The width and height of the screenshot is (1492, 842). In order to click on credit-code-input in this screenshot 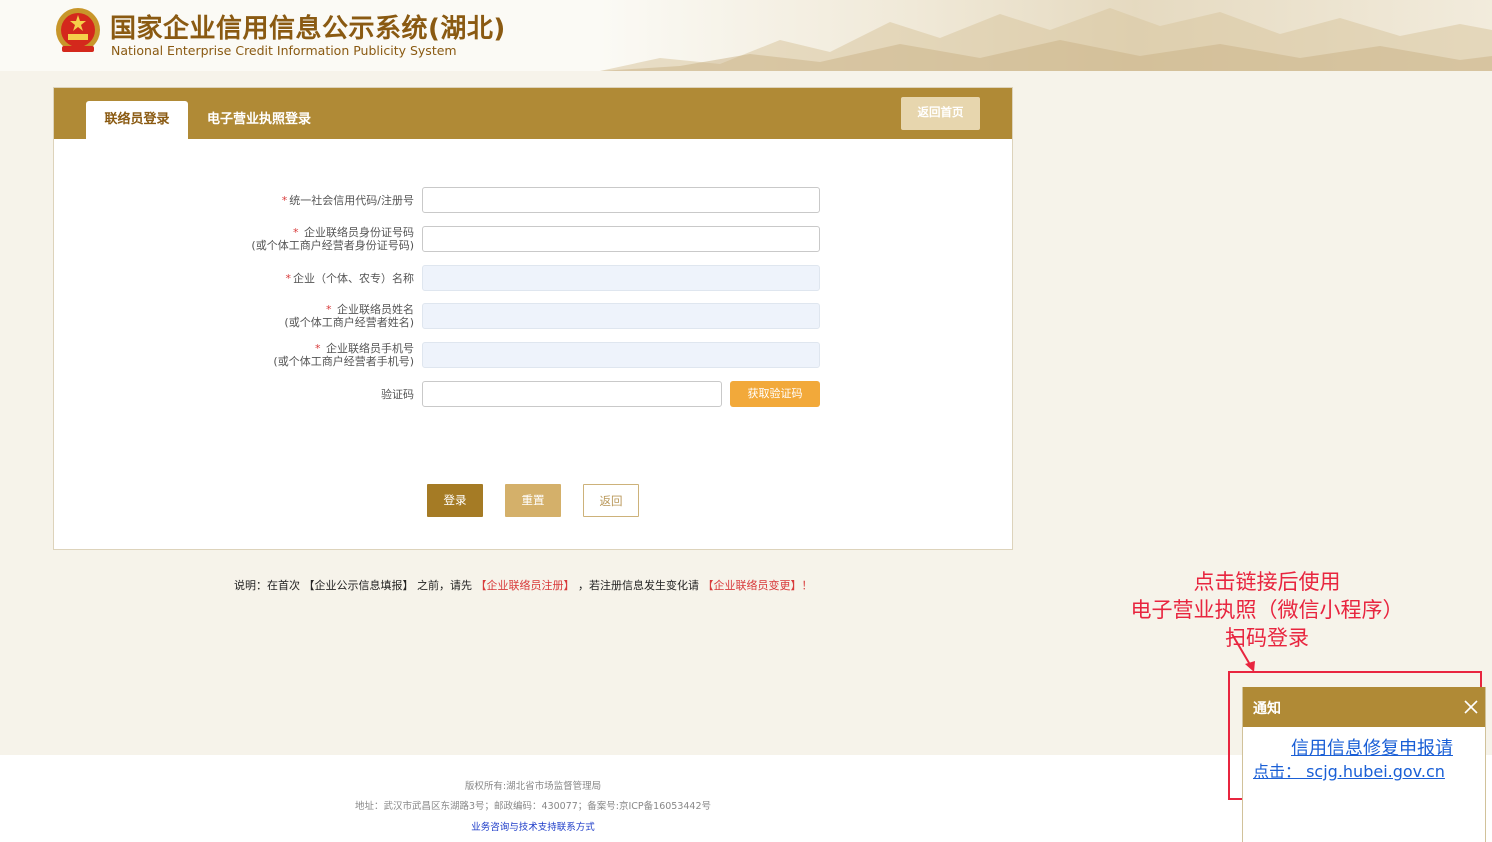, I will do `click(621, 200)`.